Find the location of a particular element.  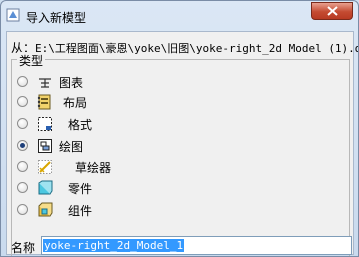

part-icon is located at coordinates (45, 187).